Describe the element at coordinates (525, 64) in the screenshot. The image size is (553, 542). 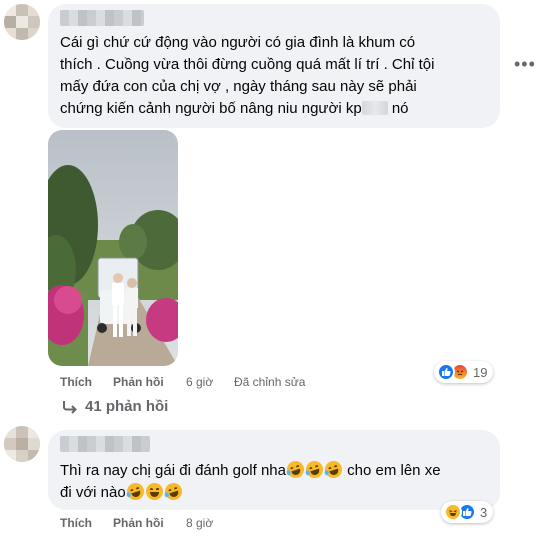
I see `more-horizontal-icon: •••` at that location.